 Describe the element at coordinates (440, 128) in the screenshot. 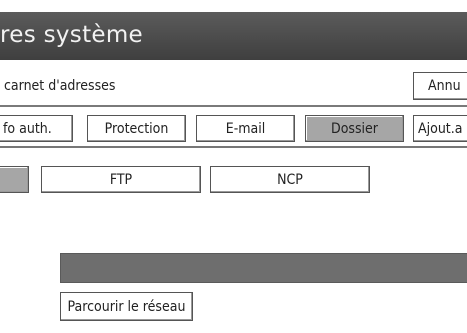

I see `tab-ajout: Ajout.a` at that location.